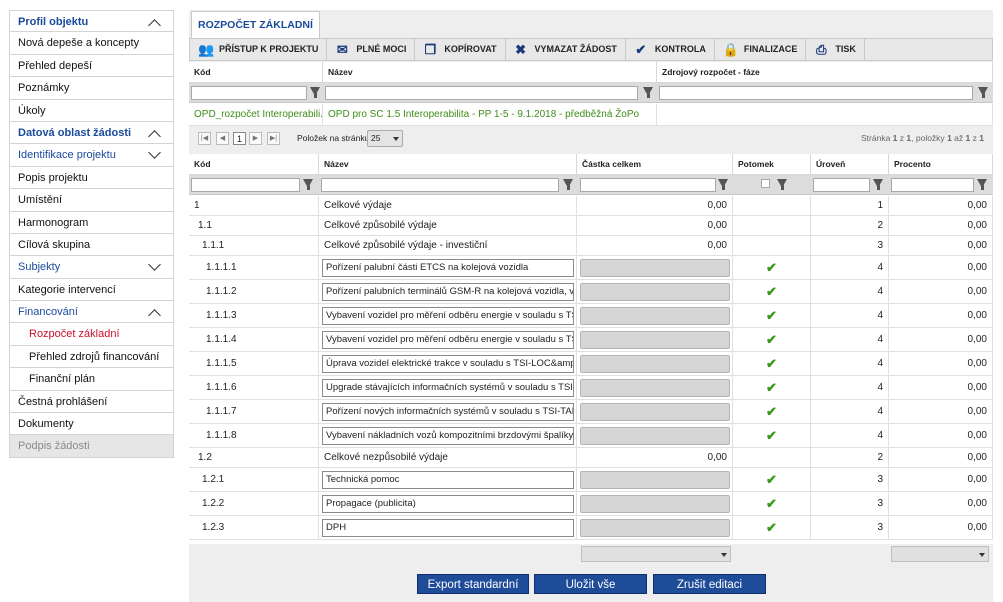 Image resolution: width=1003 pixels, height=602 pixels. What do you see at coordinates (816, 93) in the screenshot?
I see `filter-input-zdroj` at bounding box center [816, 93].